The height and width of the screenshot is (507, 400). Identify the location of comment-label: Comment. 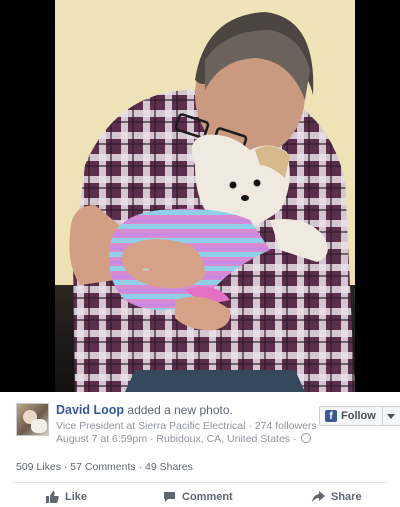
(207, 497).